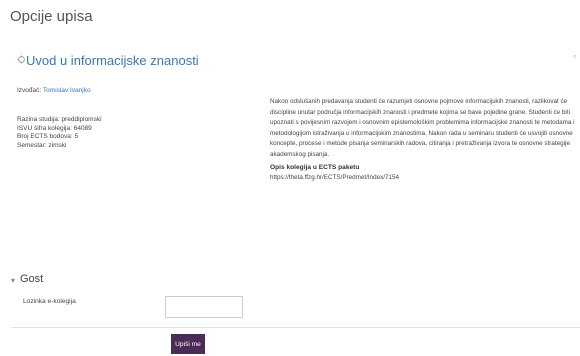 The height and width of the screenshot is (356, 580). What do you see at coordinates (42, 145) in the screenshot?
I see `meta-semester: Semestar: zimski` at bounding box center [42, 145].